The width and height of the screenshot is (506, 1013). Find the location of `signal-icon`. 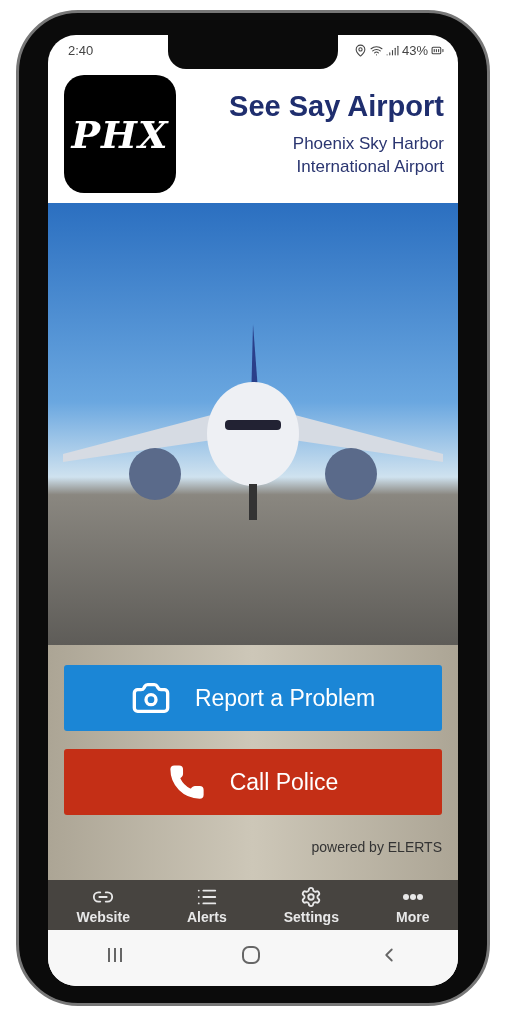

signal-icon is located at coordinates (392, 50).